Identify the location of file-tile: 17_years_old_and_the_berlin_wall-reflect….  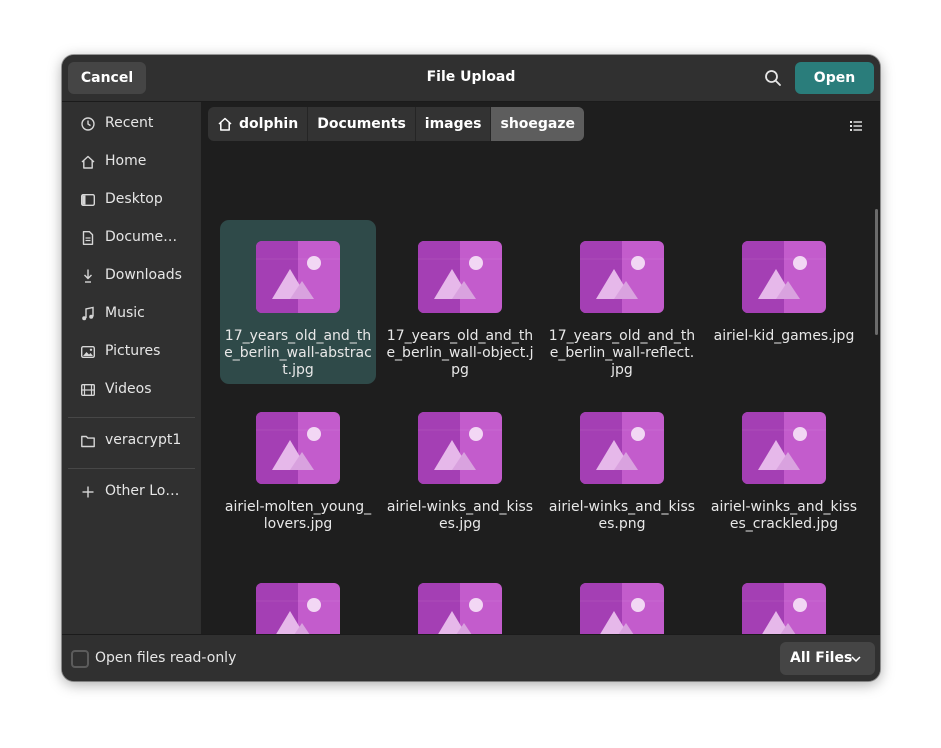
(622, 302).